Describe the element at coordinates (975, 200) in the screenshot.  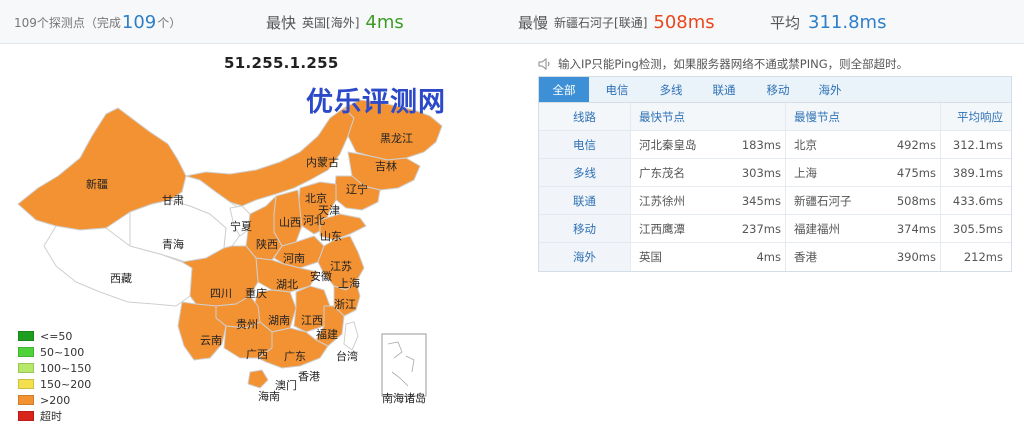
I see `row-avg: 433.6ms` at that location.